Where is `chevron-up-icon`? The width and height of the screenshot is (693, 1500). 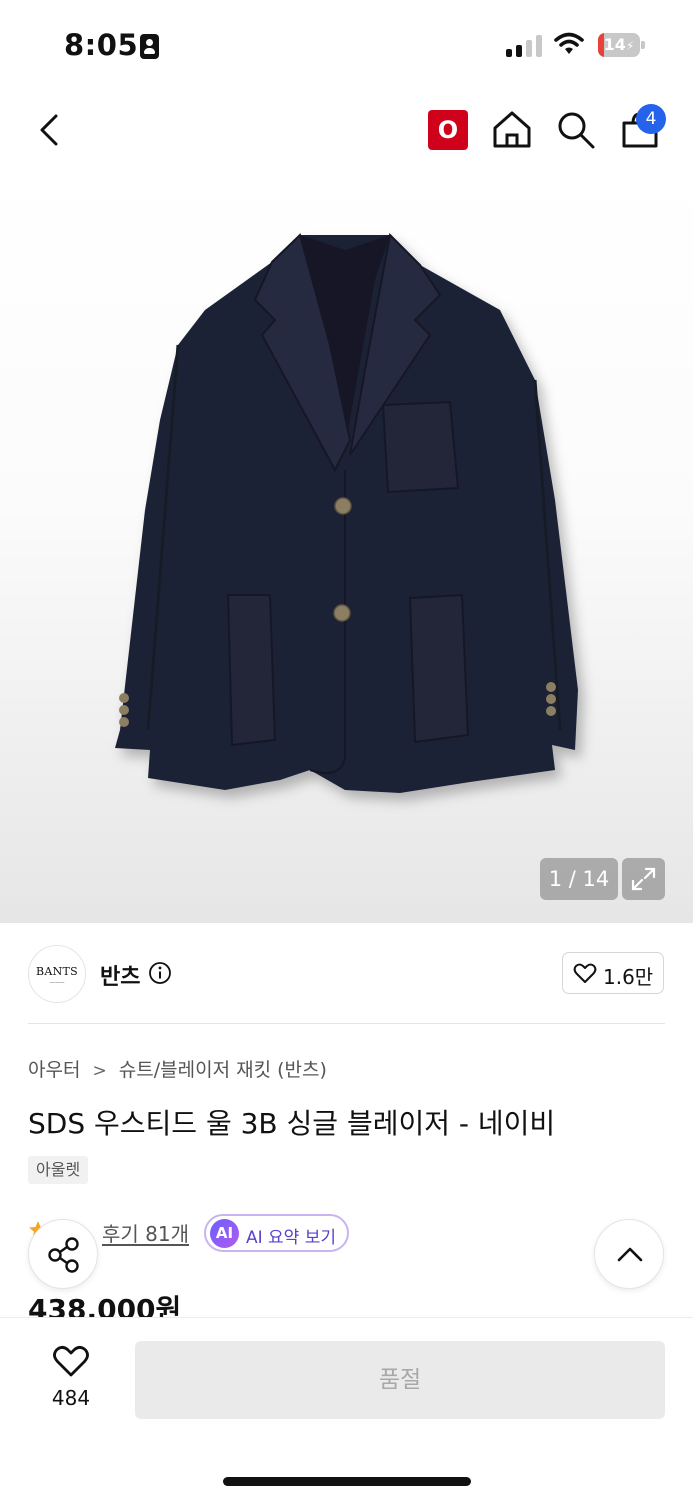
chevron-up-icon is located at coordinates (630, 1254).